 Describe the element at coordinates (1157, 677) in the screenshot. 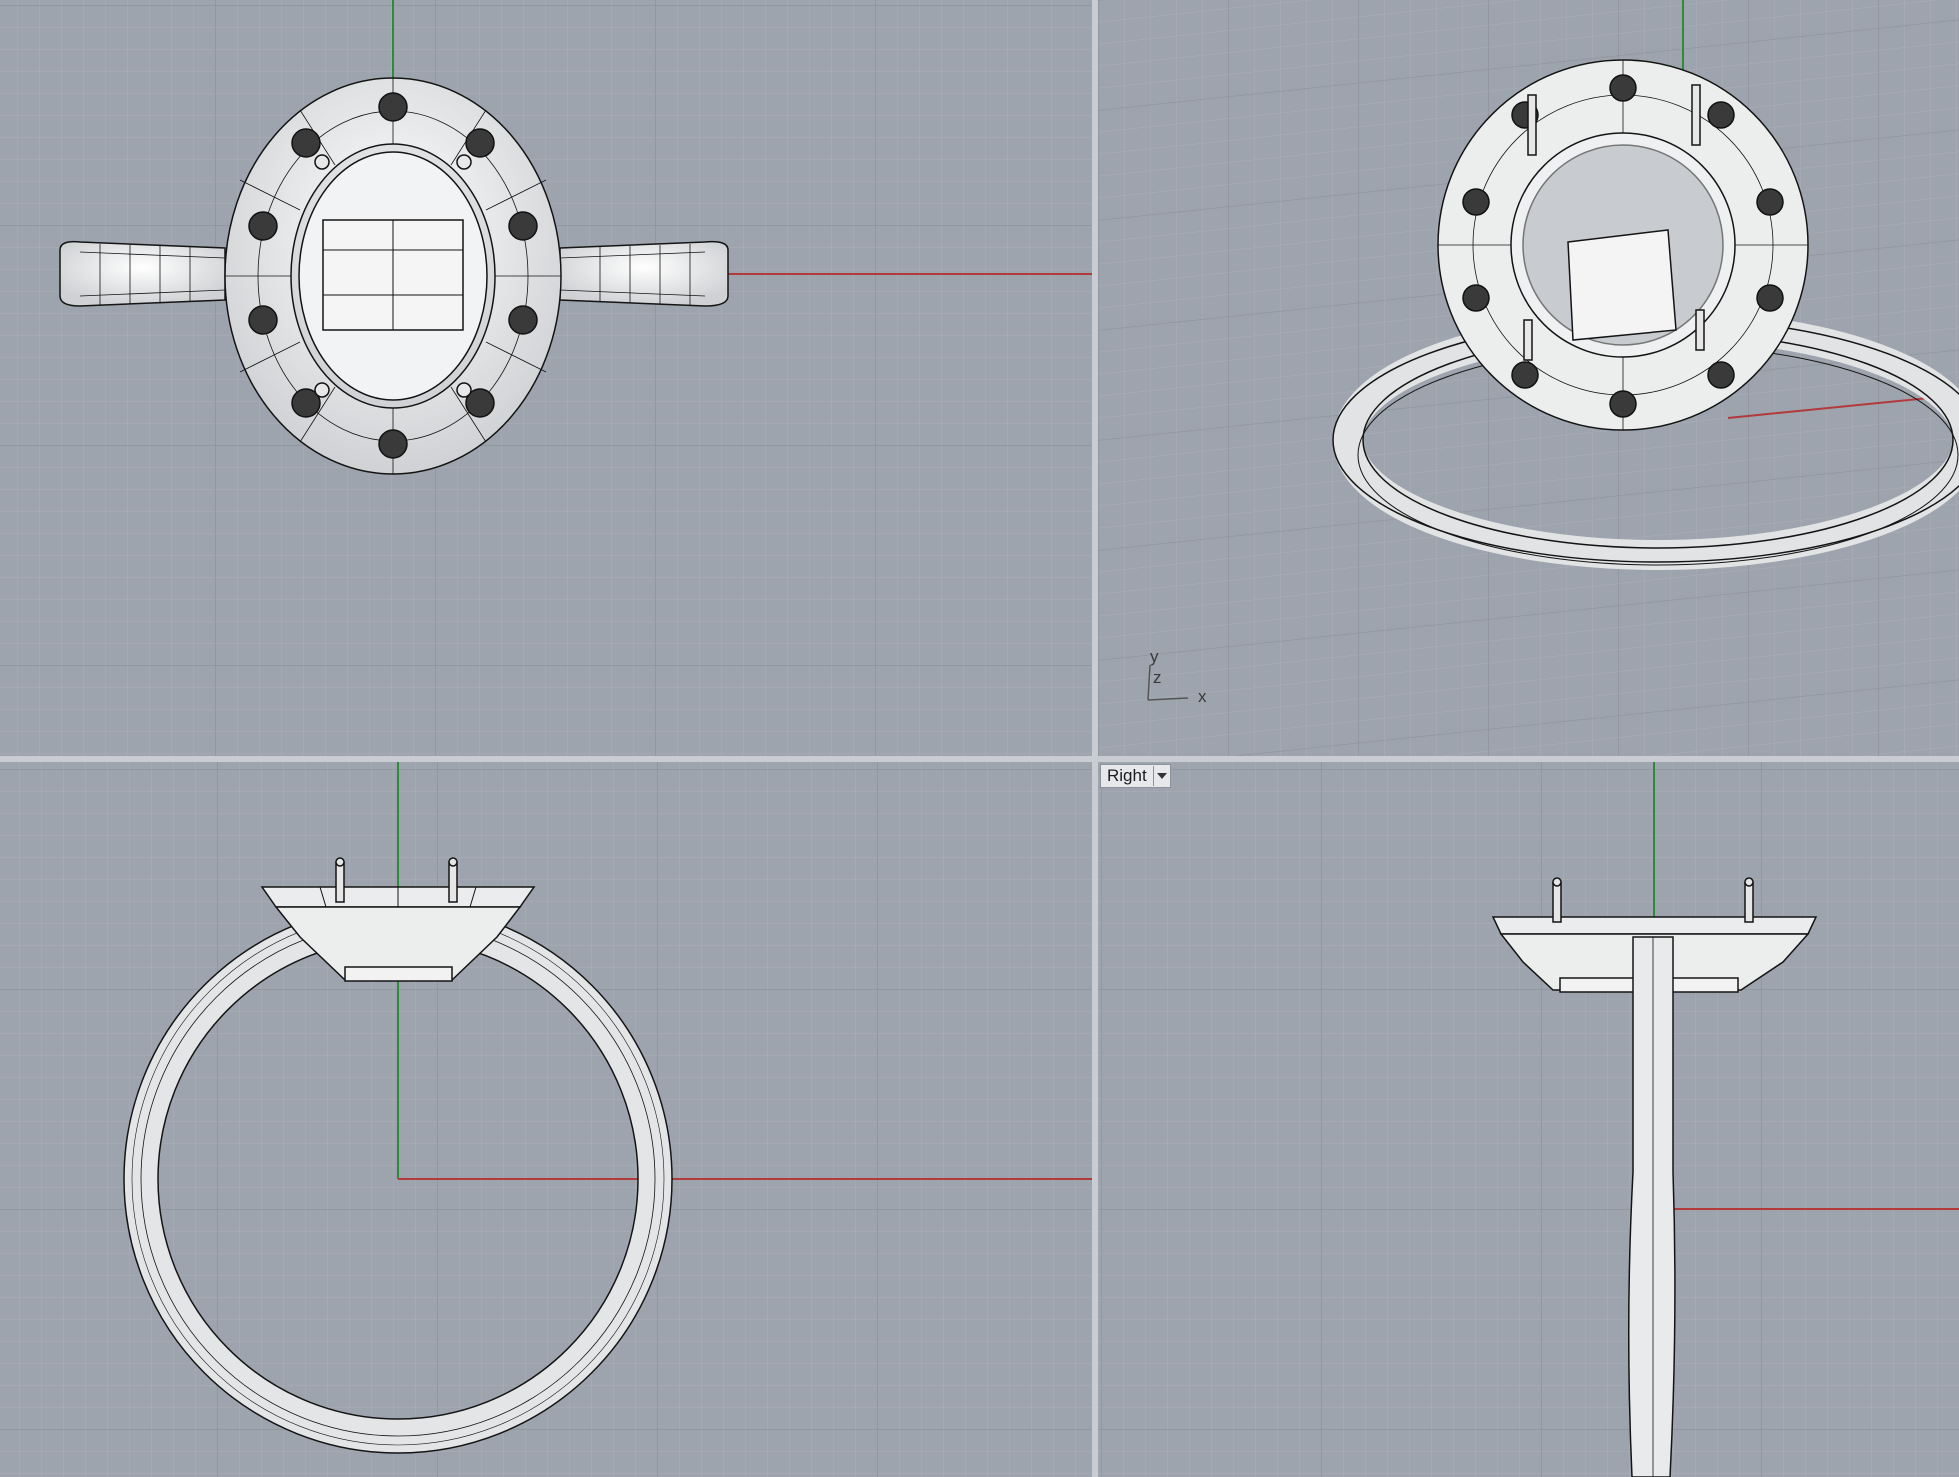

I see `axis-icon-z-label: z` at that location.